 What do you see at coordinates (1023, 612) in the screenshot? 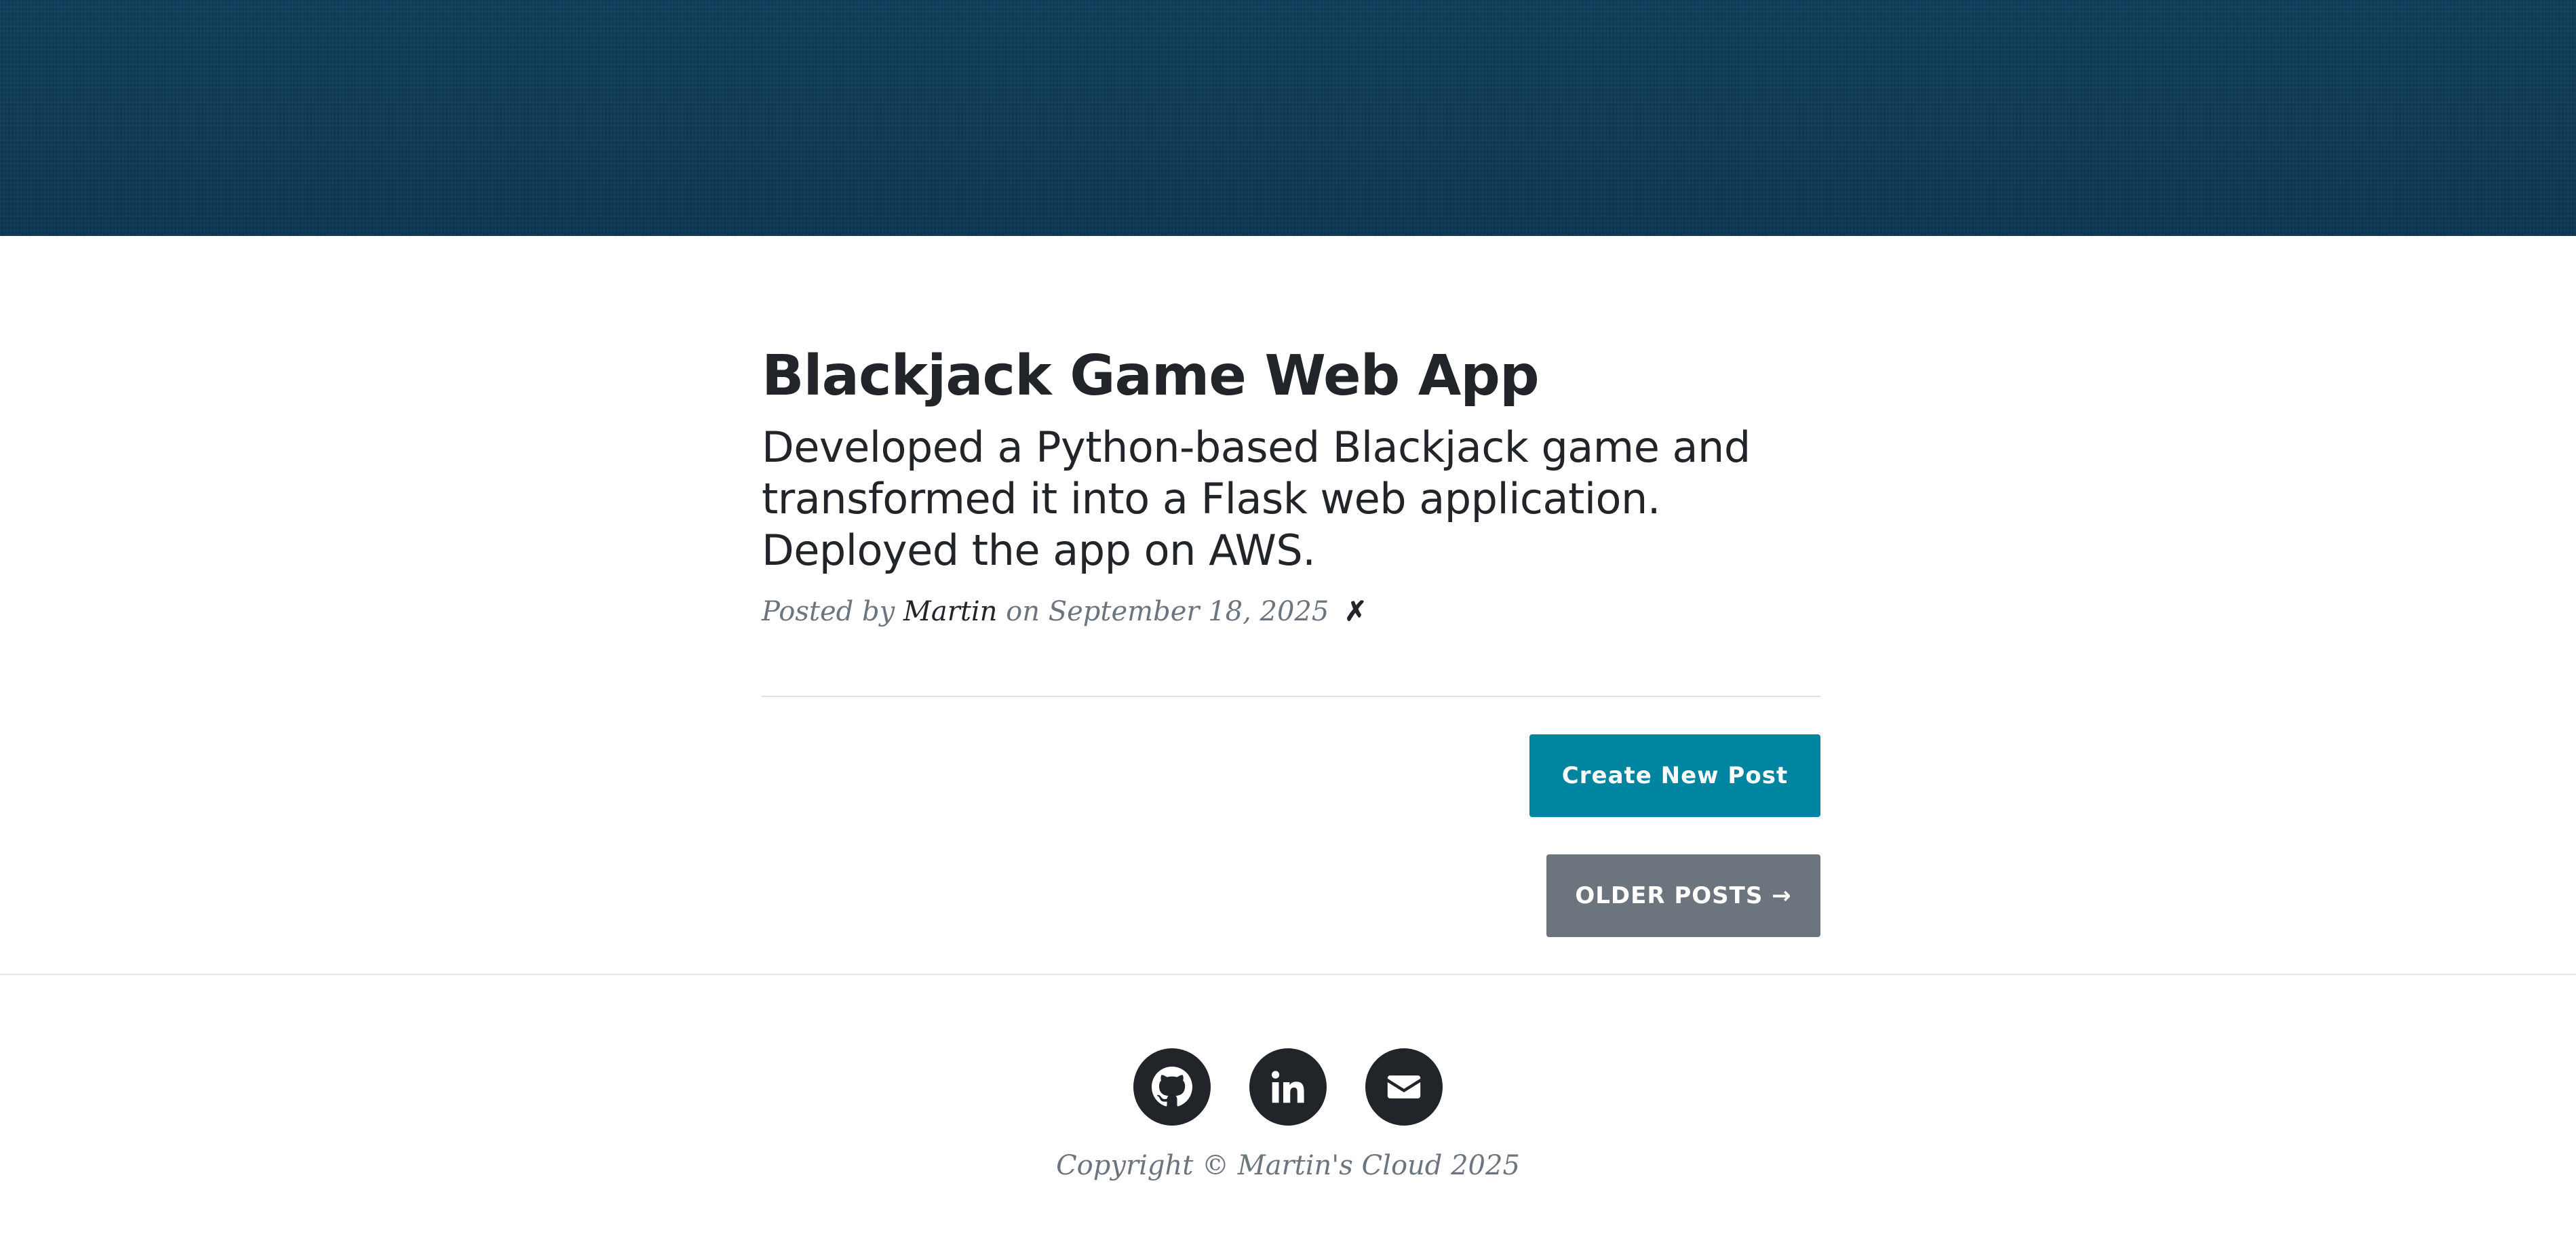
I see `post-meta-on: on` at bounding box center [1023, 612].